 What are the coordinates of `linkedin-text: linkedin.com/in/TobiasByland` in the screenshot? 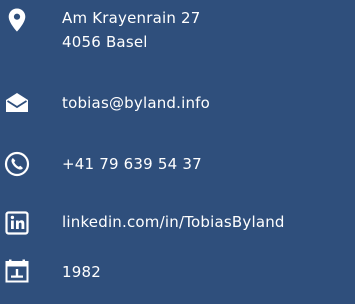 It's located at (173, 222).